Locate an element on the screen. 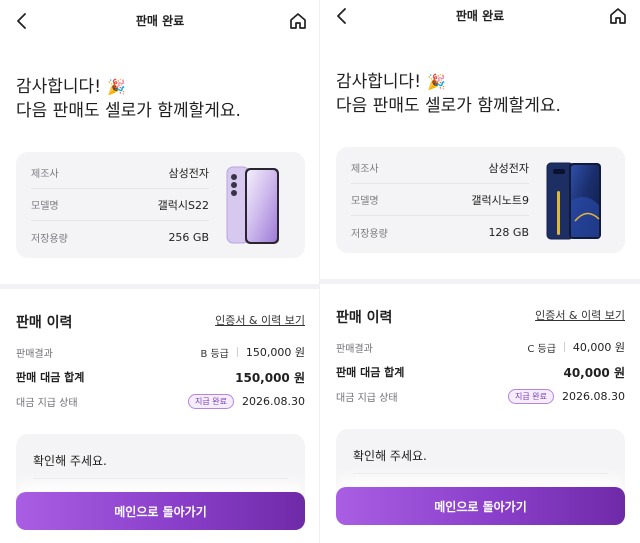  spec-row-storage: 저장용량 256 GB is located at coordinates (120, 237).